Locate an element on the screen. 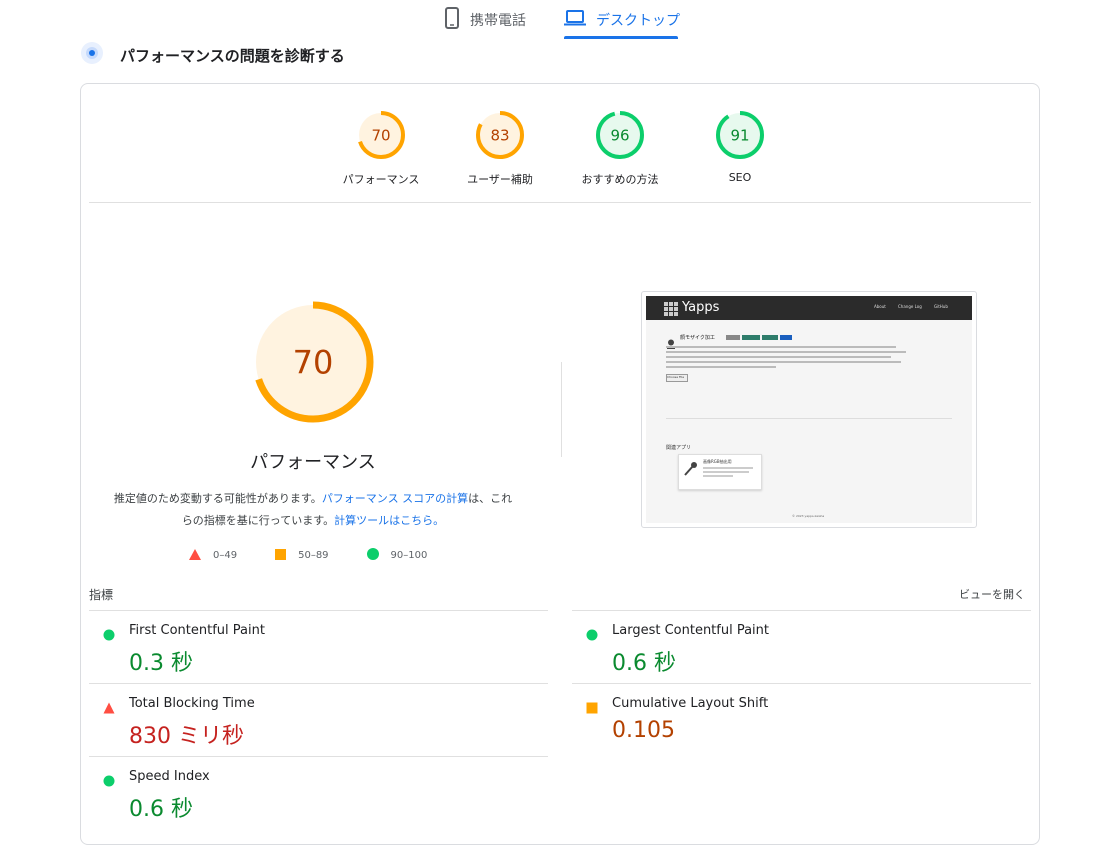 This screenshot has width=1106, height=845. gauge-seo: 91 SEO is located at coordinates (740, 146).